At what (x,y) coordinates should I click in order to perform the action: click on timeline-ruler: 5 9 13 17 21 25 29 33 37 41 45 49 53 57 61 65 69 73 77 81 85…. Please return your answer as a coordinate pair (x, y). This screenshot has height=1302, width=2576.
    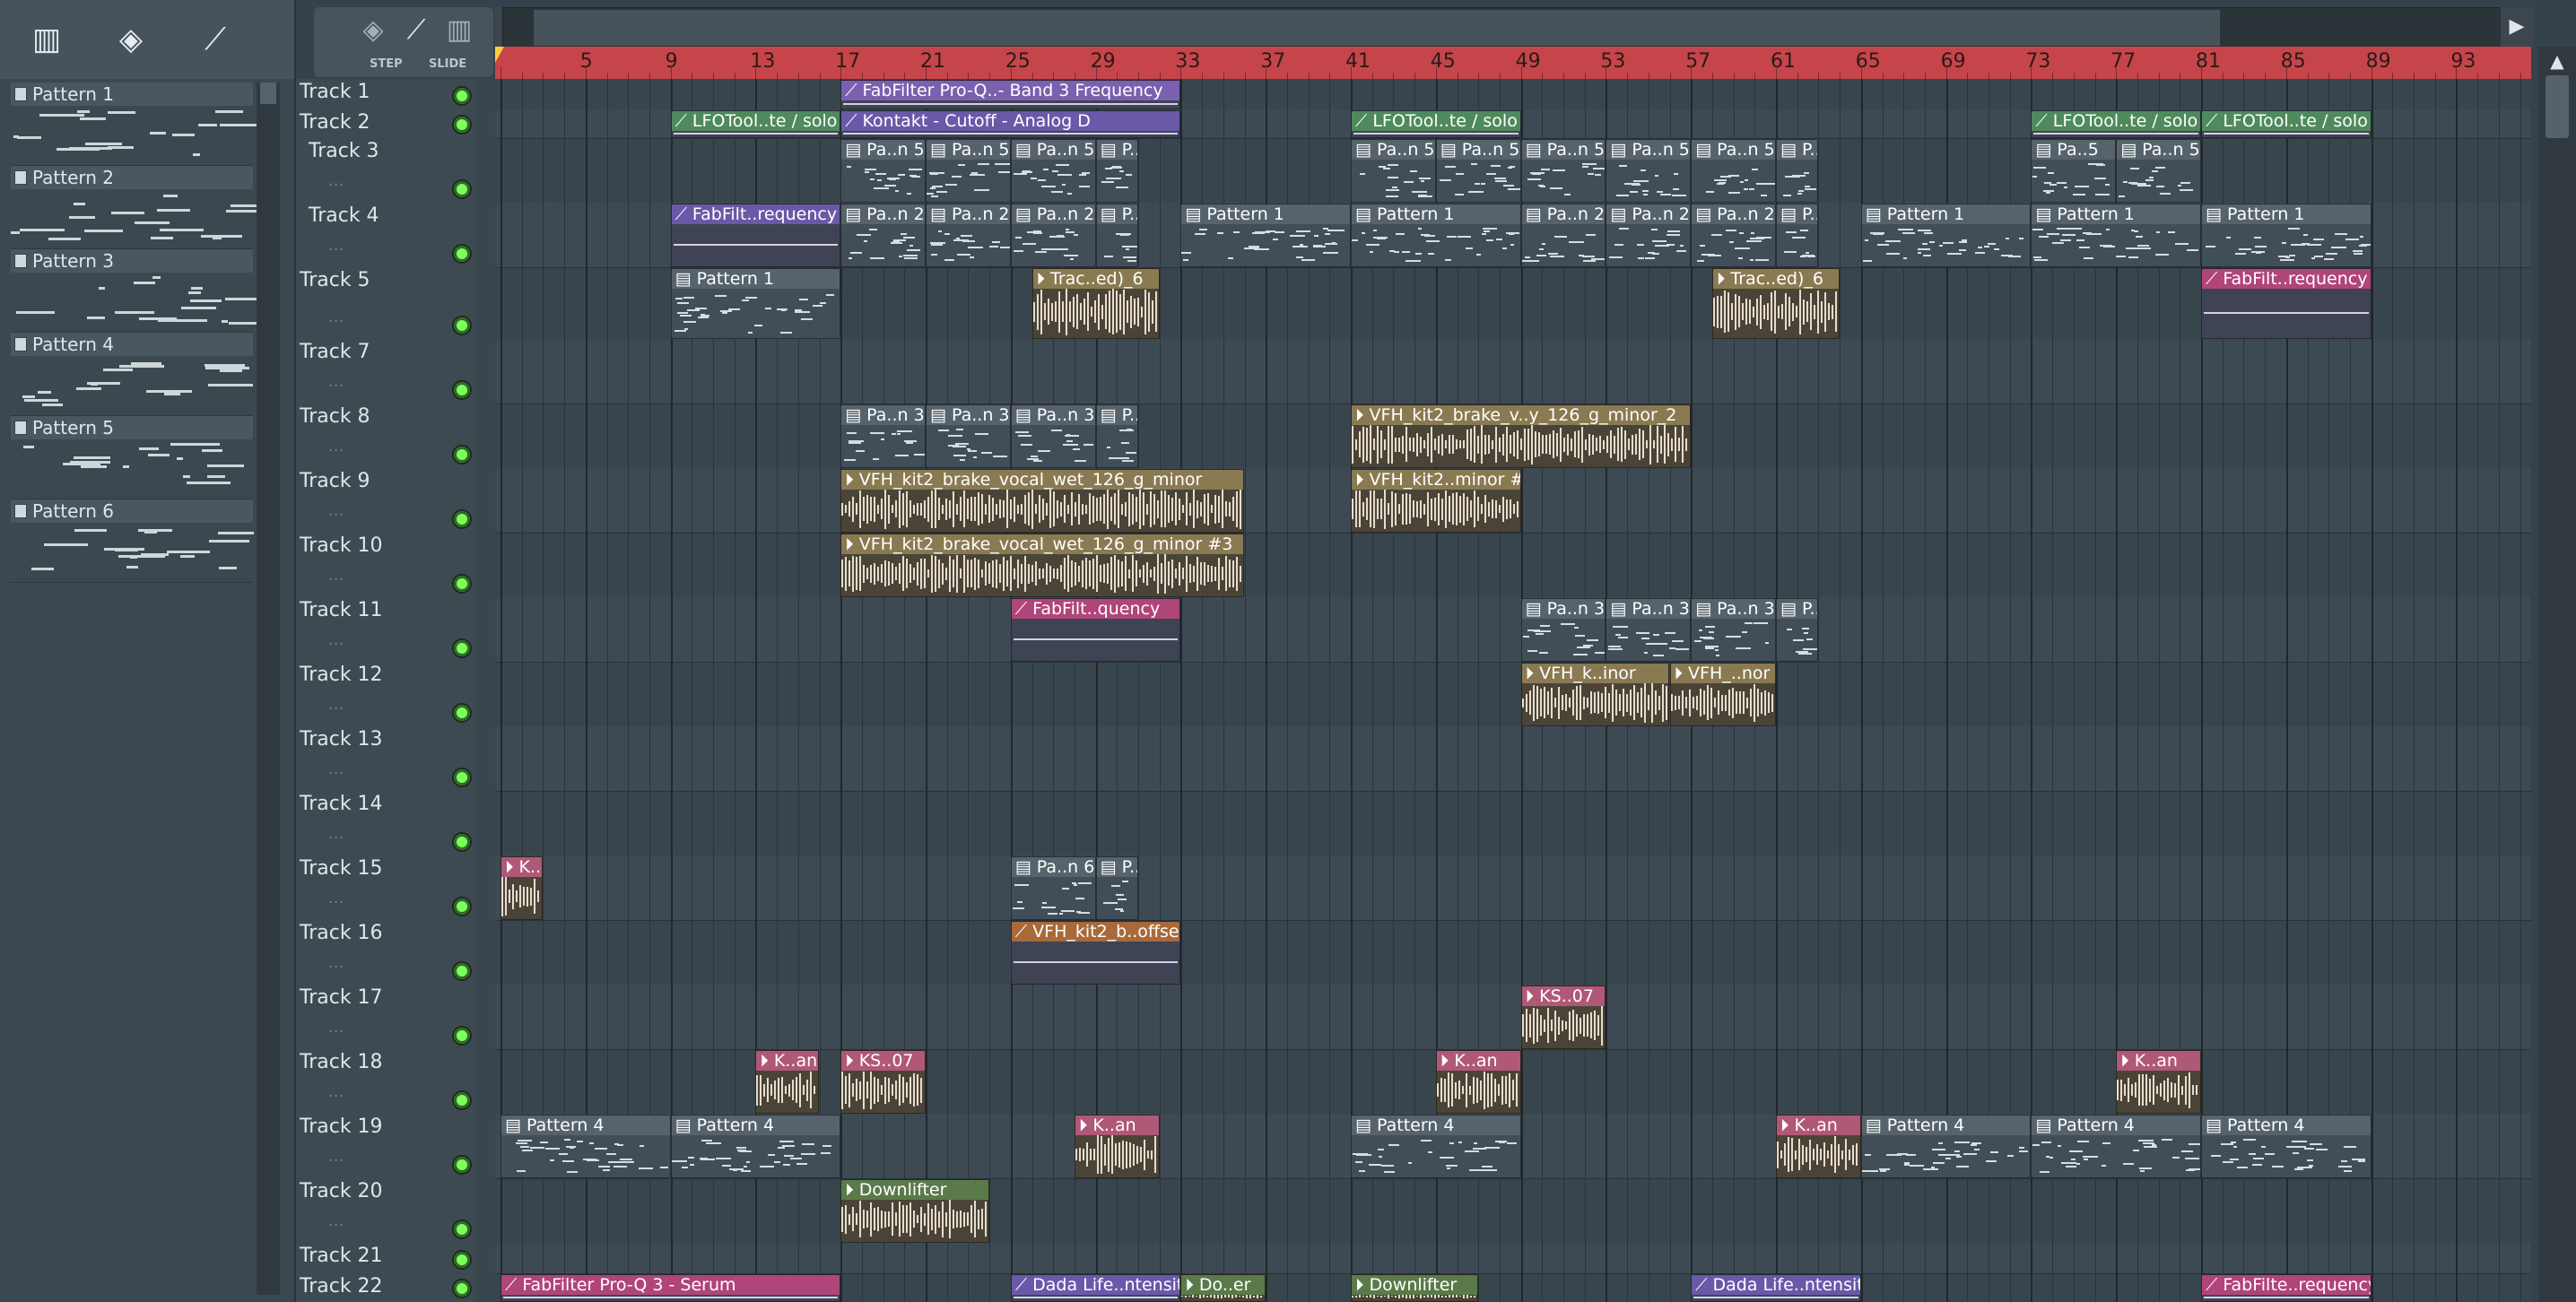
    Looking at the image, I should click on (1513, 63).